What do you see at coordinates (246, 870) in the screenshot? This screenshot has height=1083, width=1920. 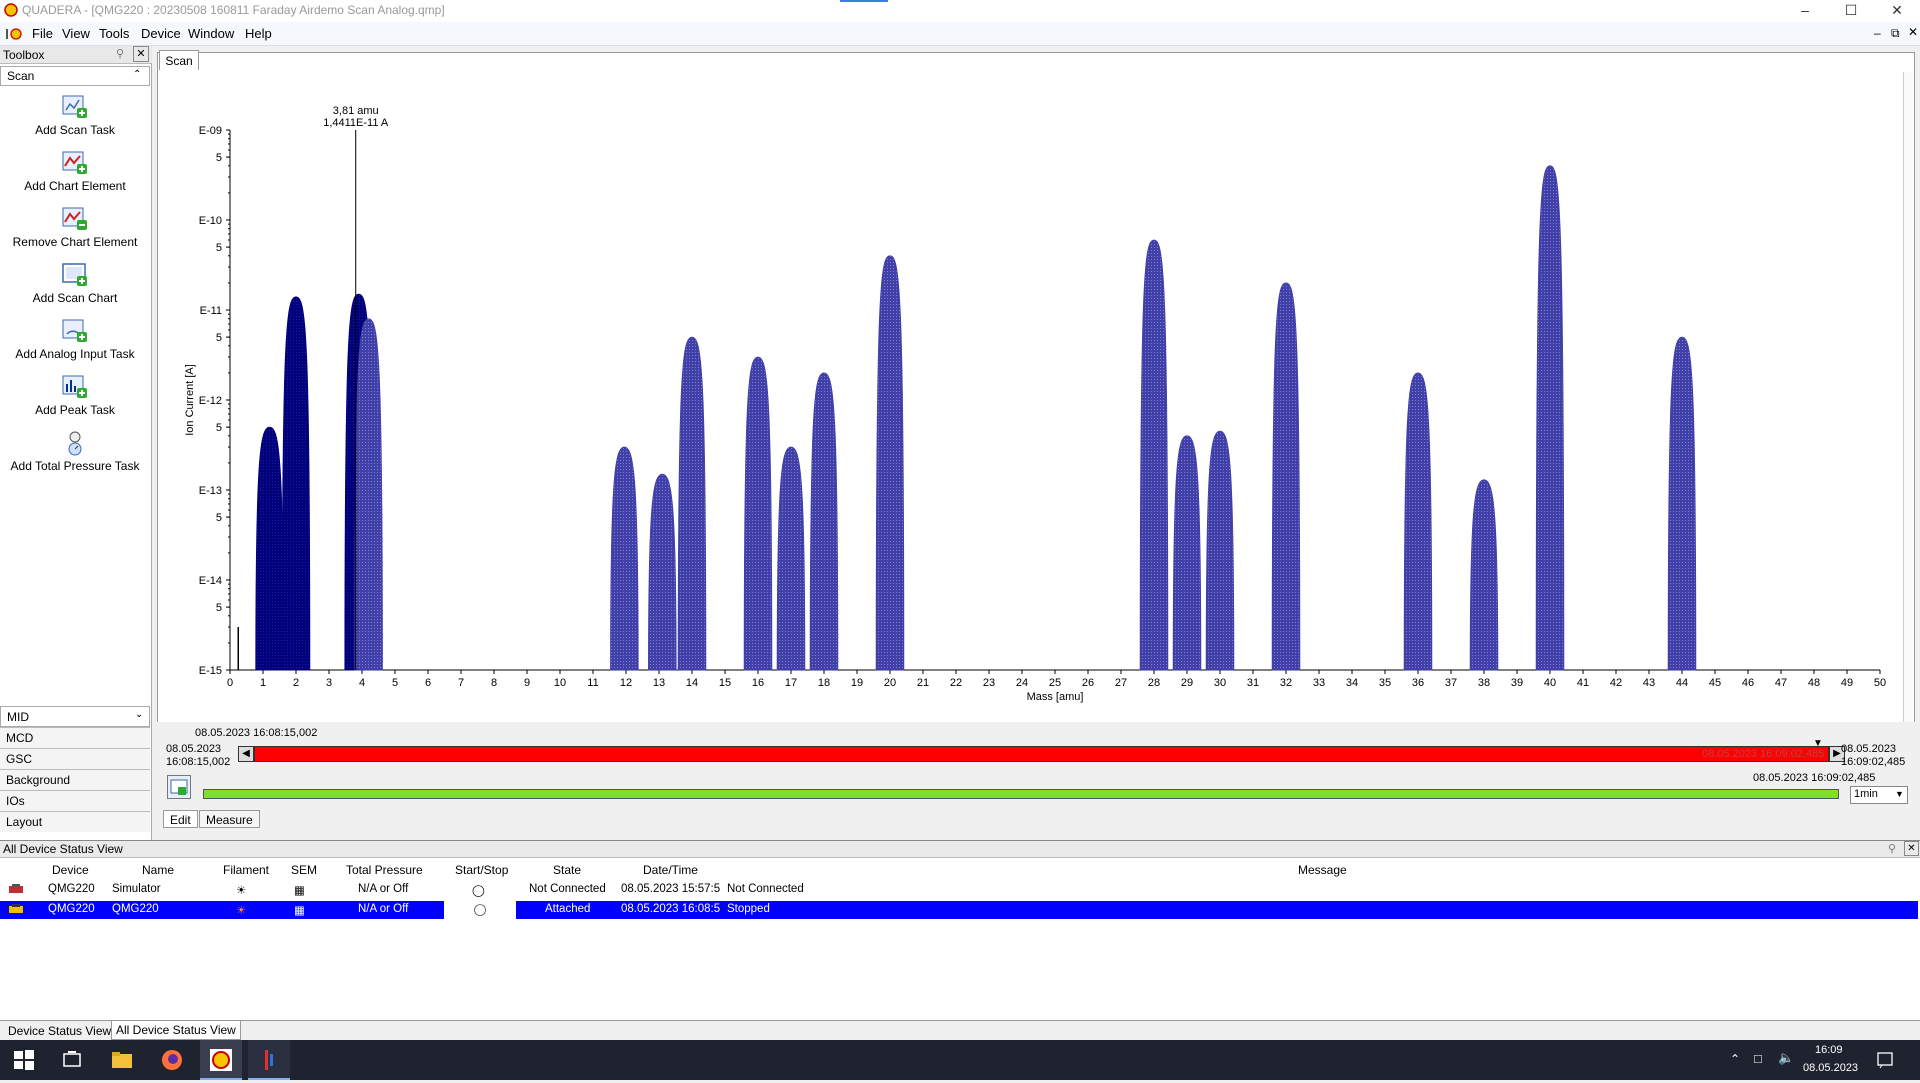 I see `col-filament: Filament` at bounding box center [246, 870].